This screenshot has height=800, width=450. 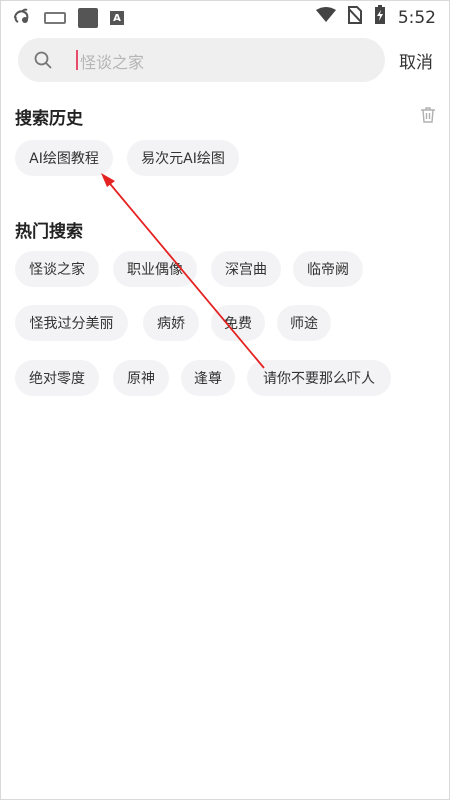 What do you see at coordinates (325, 17) in the screenshot?
I see `wifi-icon` at bounding box center [325, 17].